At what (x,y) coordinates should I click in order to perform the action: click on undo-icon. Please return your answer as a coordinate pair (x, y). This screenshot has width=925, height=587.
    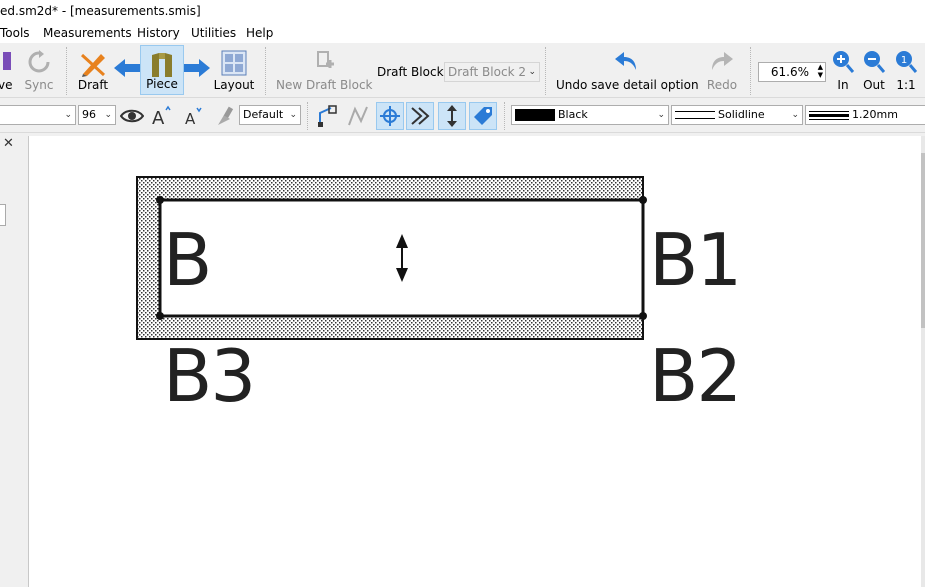
    Looking at the image, I should click on (626, 62).